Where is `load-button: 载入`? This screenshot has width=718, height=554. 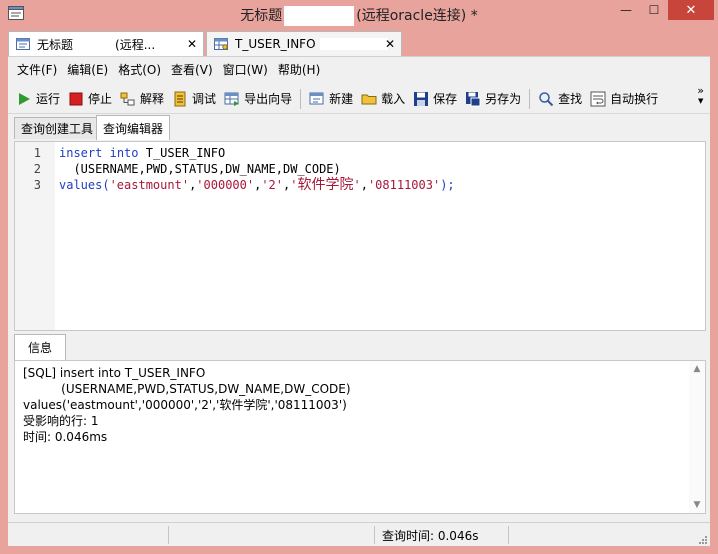
load-button: 载入 is located at coordinates (383, 99).